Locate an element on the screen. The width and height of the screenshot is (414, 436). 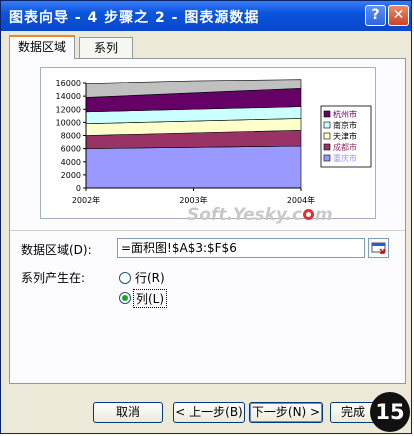
close-button: ✕ is located at coordinates (398, 15).